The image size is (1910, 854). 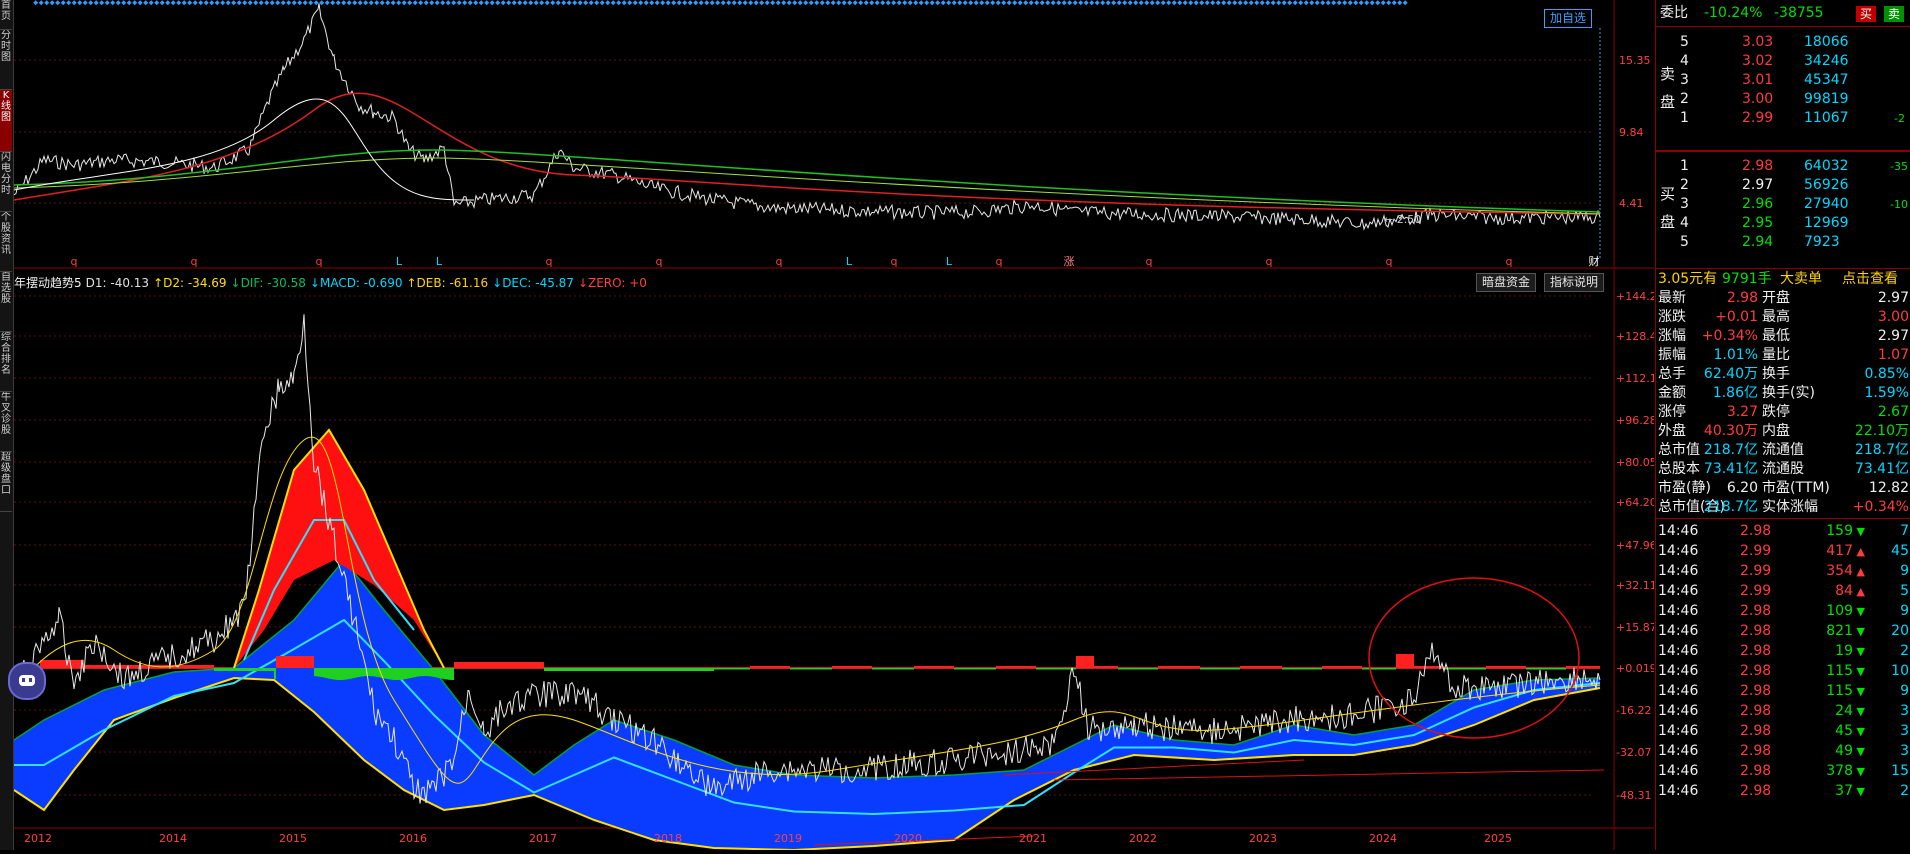 I want to click on lower-y-tick: +112.1, so click(x=1635, y=378).